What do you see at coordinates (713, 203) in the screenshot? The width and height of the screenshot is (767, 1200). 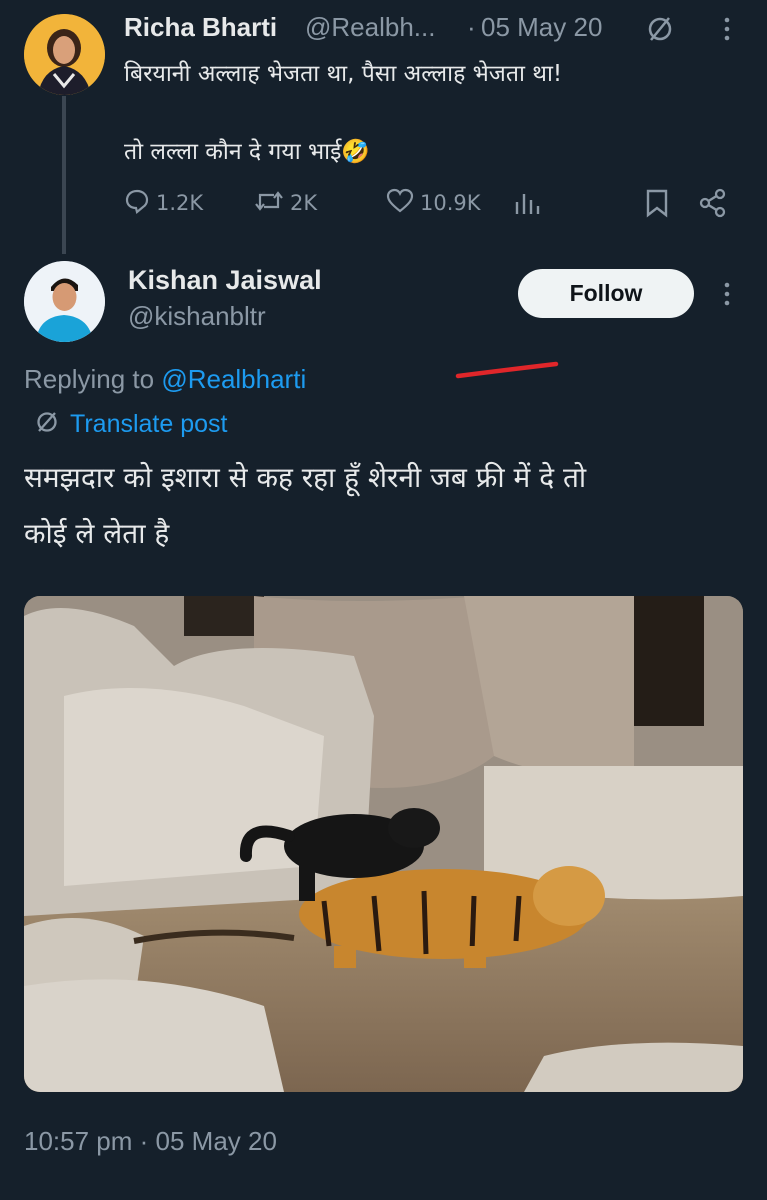 I see `share-icon` at bounding box center [713, 203].